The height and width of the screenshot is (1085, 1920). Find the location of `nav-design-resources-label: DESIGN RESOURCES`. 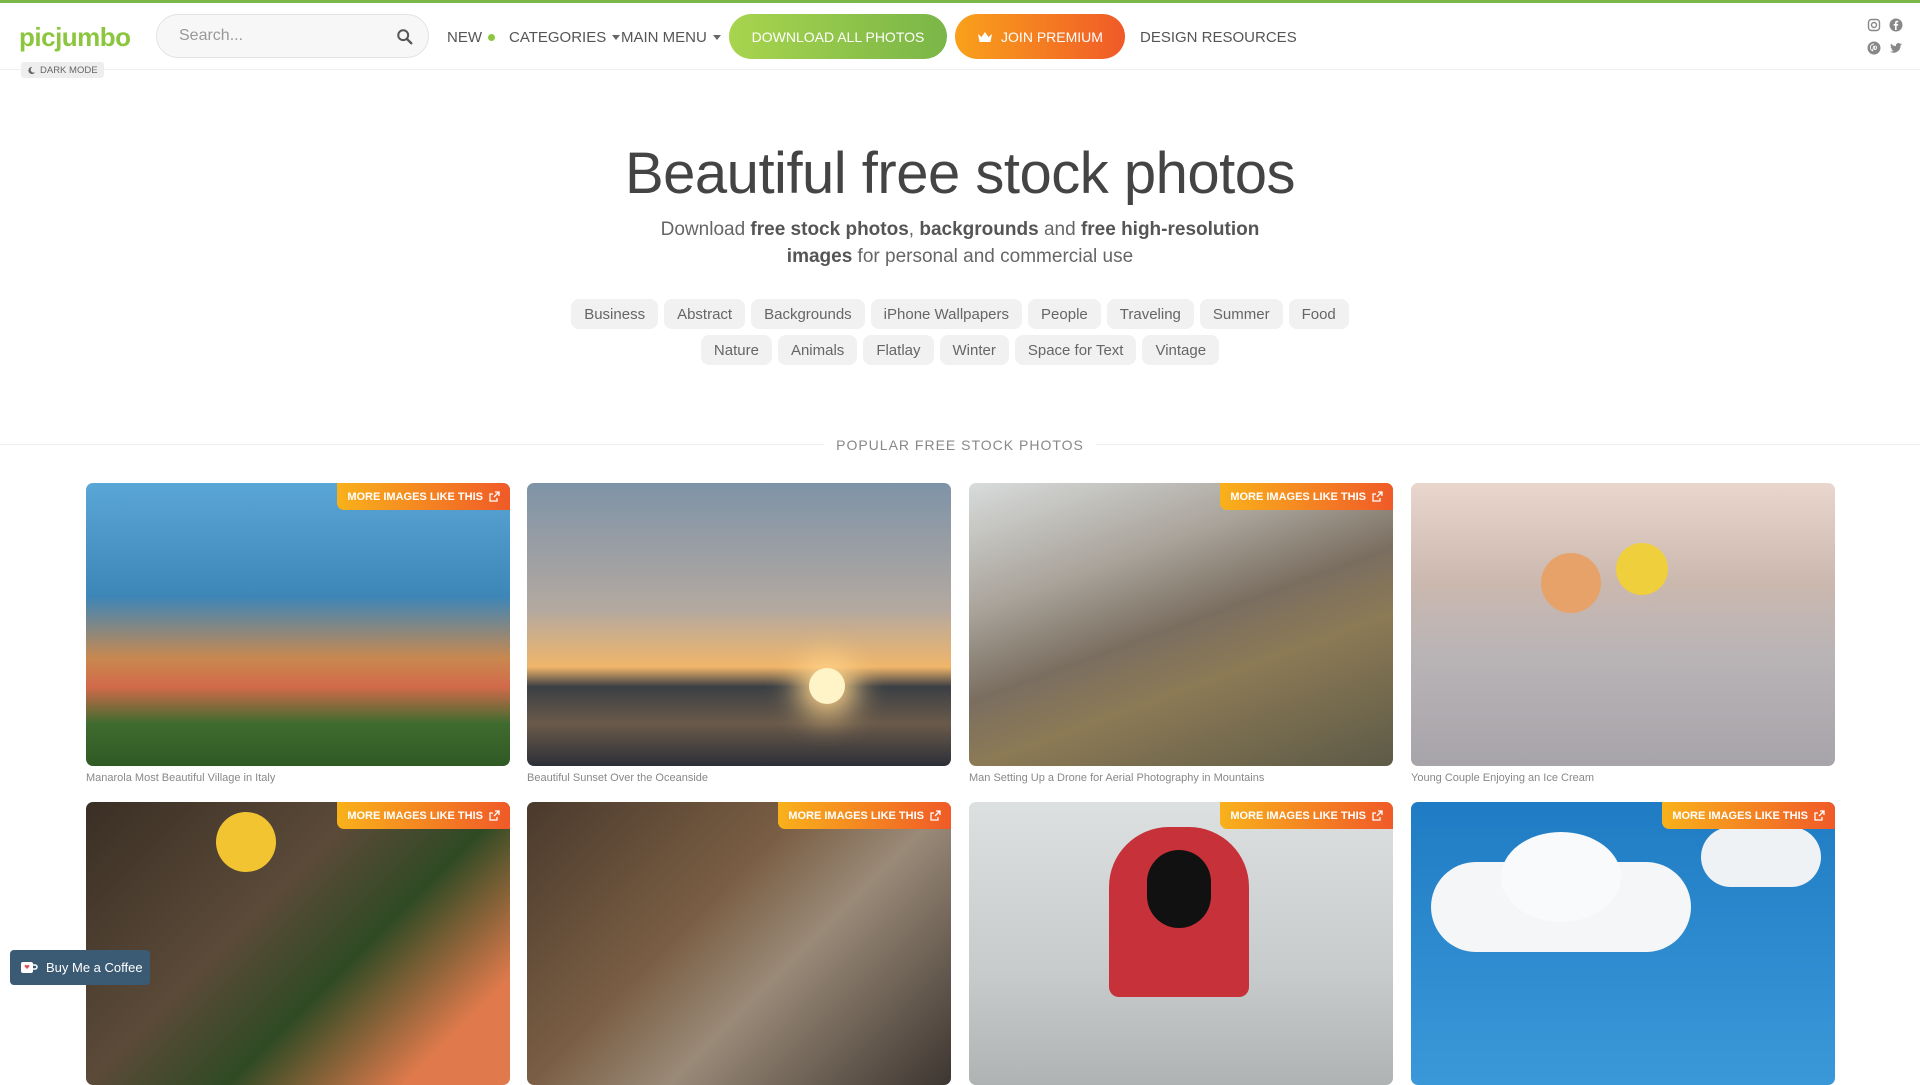

nav-design-resources-label: DESIGN RESOURCES is located at coordinates (1218, 37).